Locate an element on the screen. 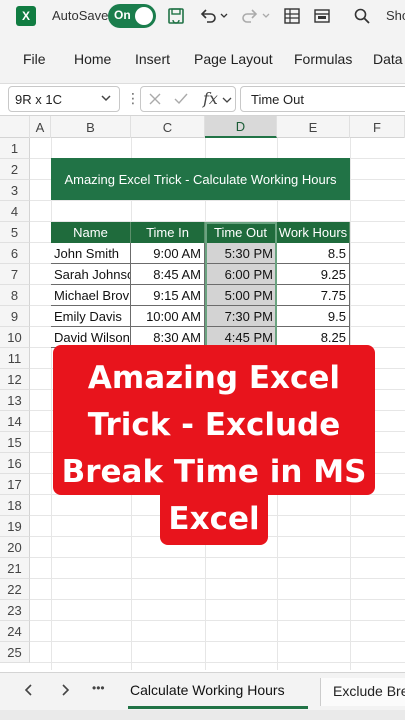  next-sheet-icon is located at coordinates (65, 692).